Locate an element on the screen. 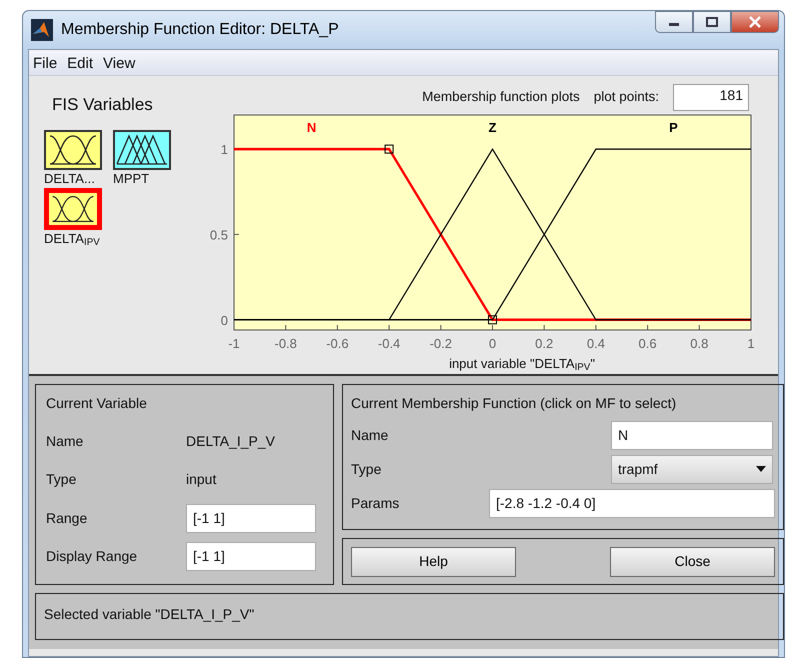 This screenshot has width=787, height=658. tick-label: -0.8 is located at coordinates (285, 343).